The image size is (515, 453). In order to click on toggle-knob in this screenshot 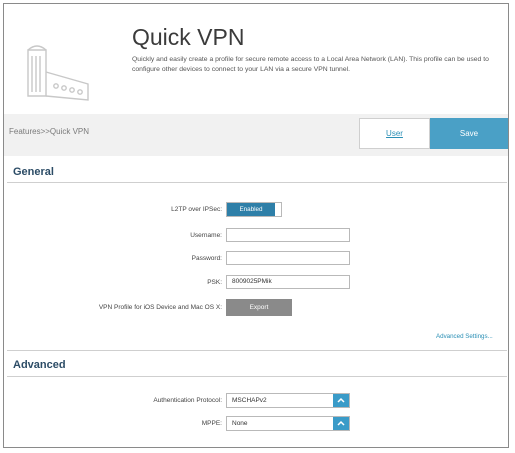, I will do `click(278, 209)`.